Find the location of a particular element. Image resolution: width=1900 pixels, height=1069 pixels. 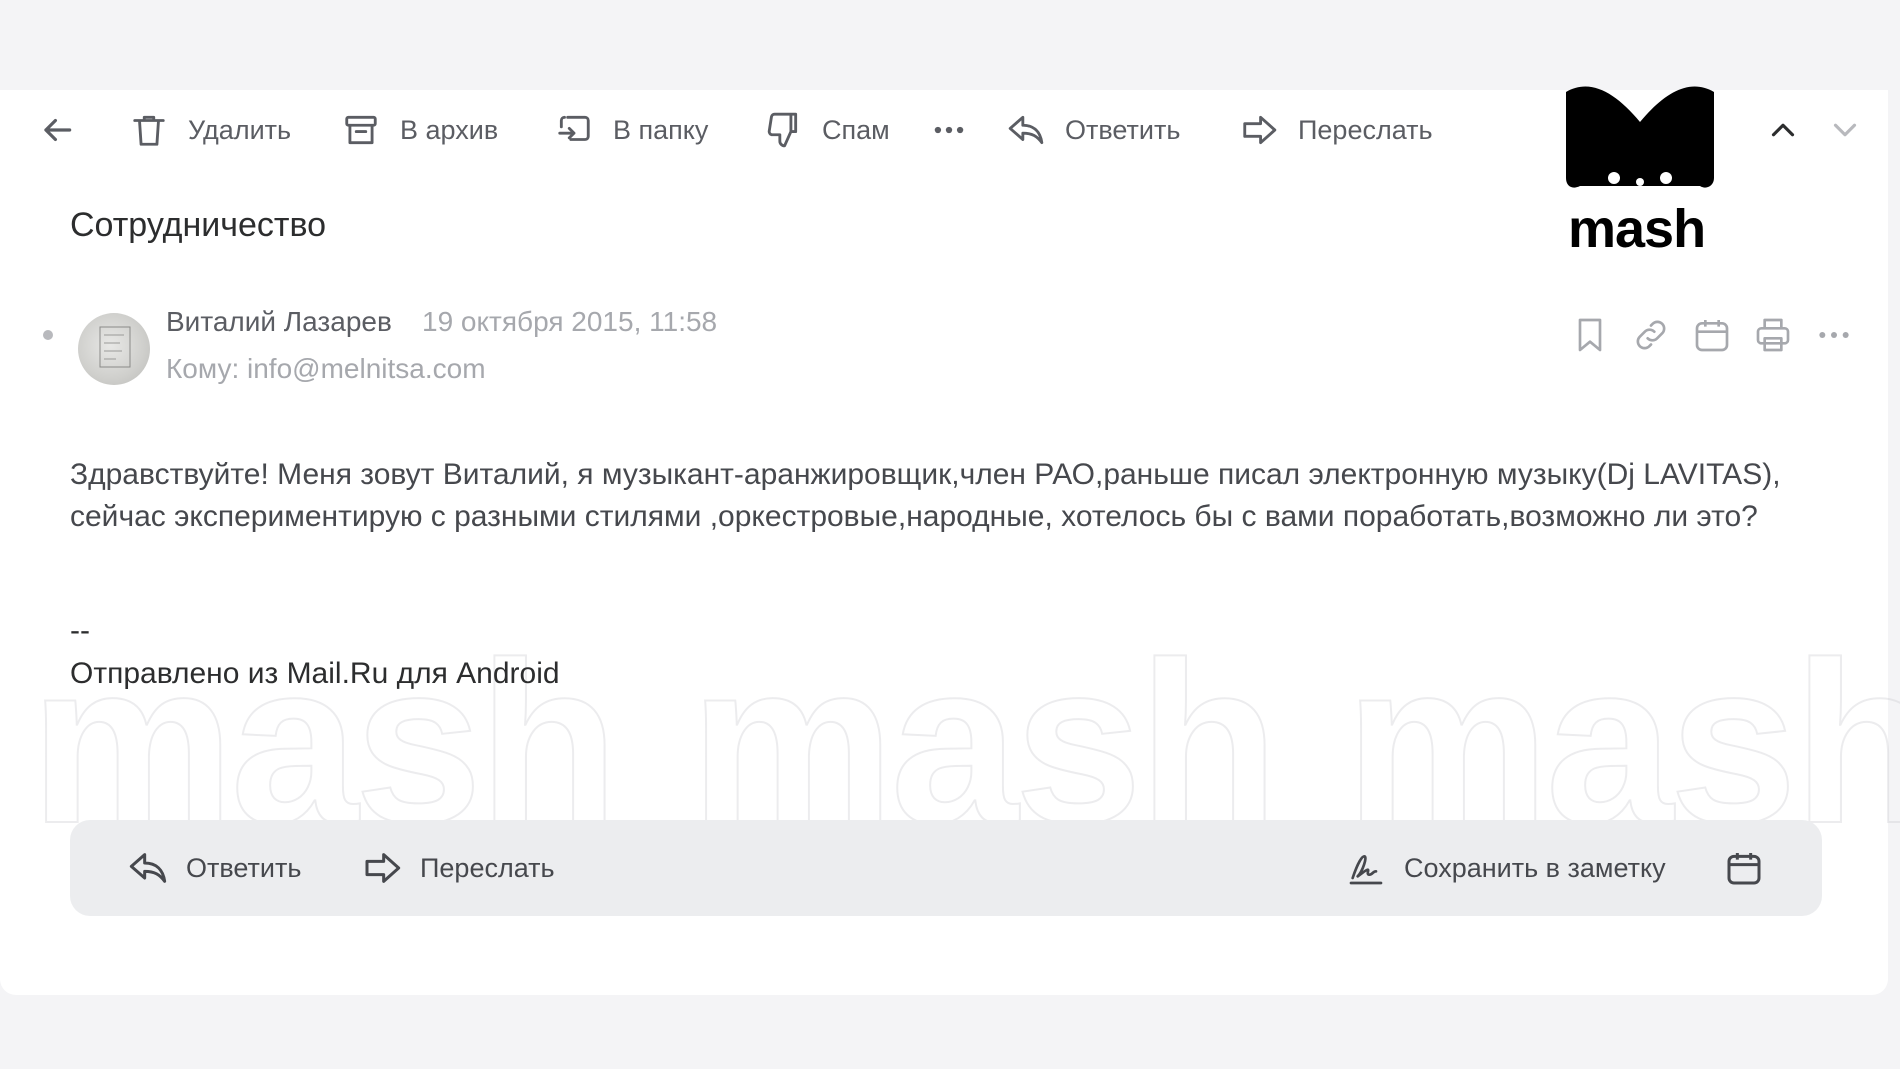

message-actions is located at coordinates (1722, 335).